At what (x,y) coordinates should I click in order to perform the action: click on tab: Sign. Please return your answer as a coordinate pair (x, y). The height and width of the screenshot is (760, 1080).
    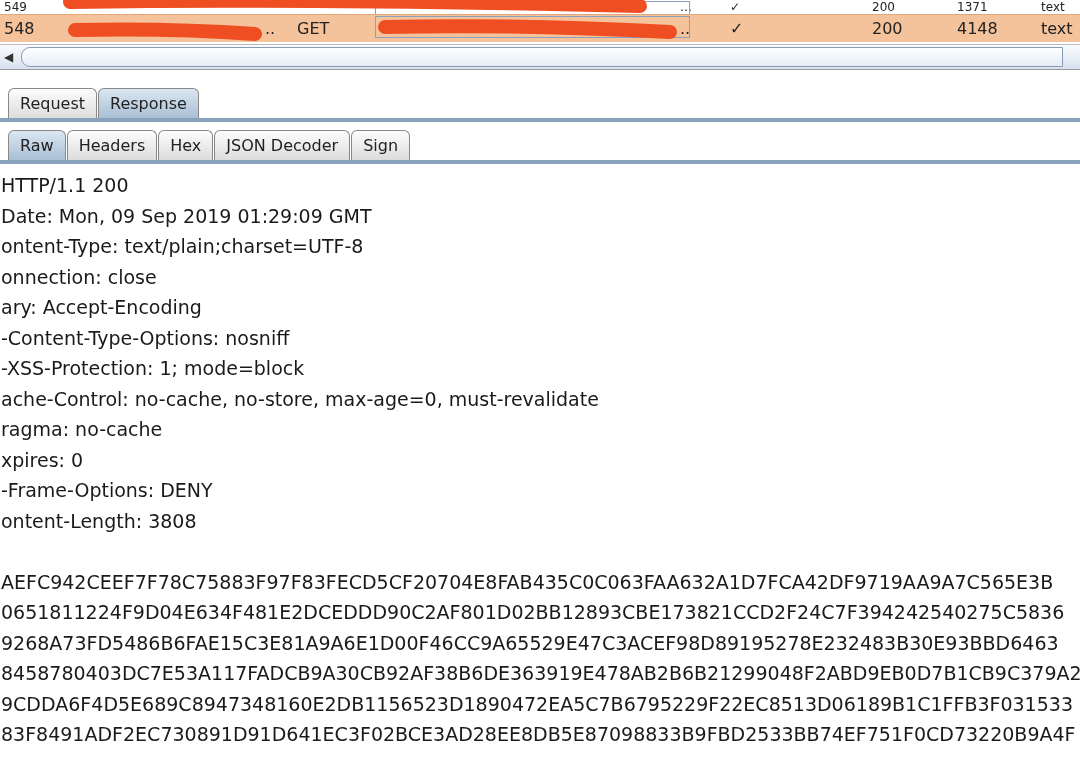
    Looking at the image, I should click on (381, 145).